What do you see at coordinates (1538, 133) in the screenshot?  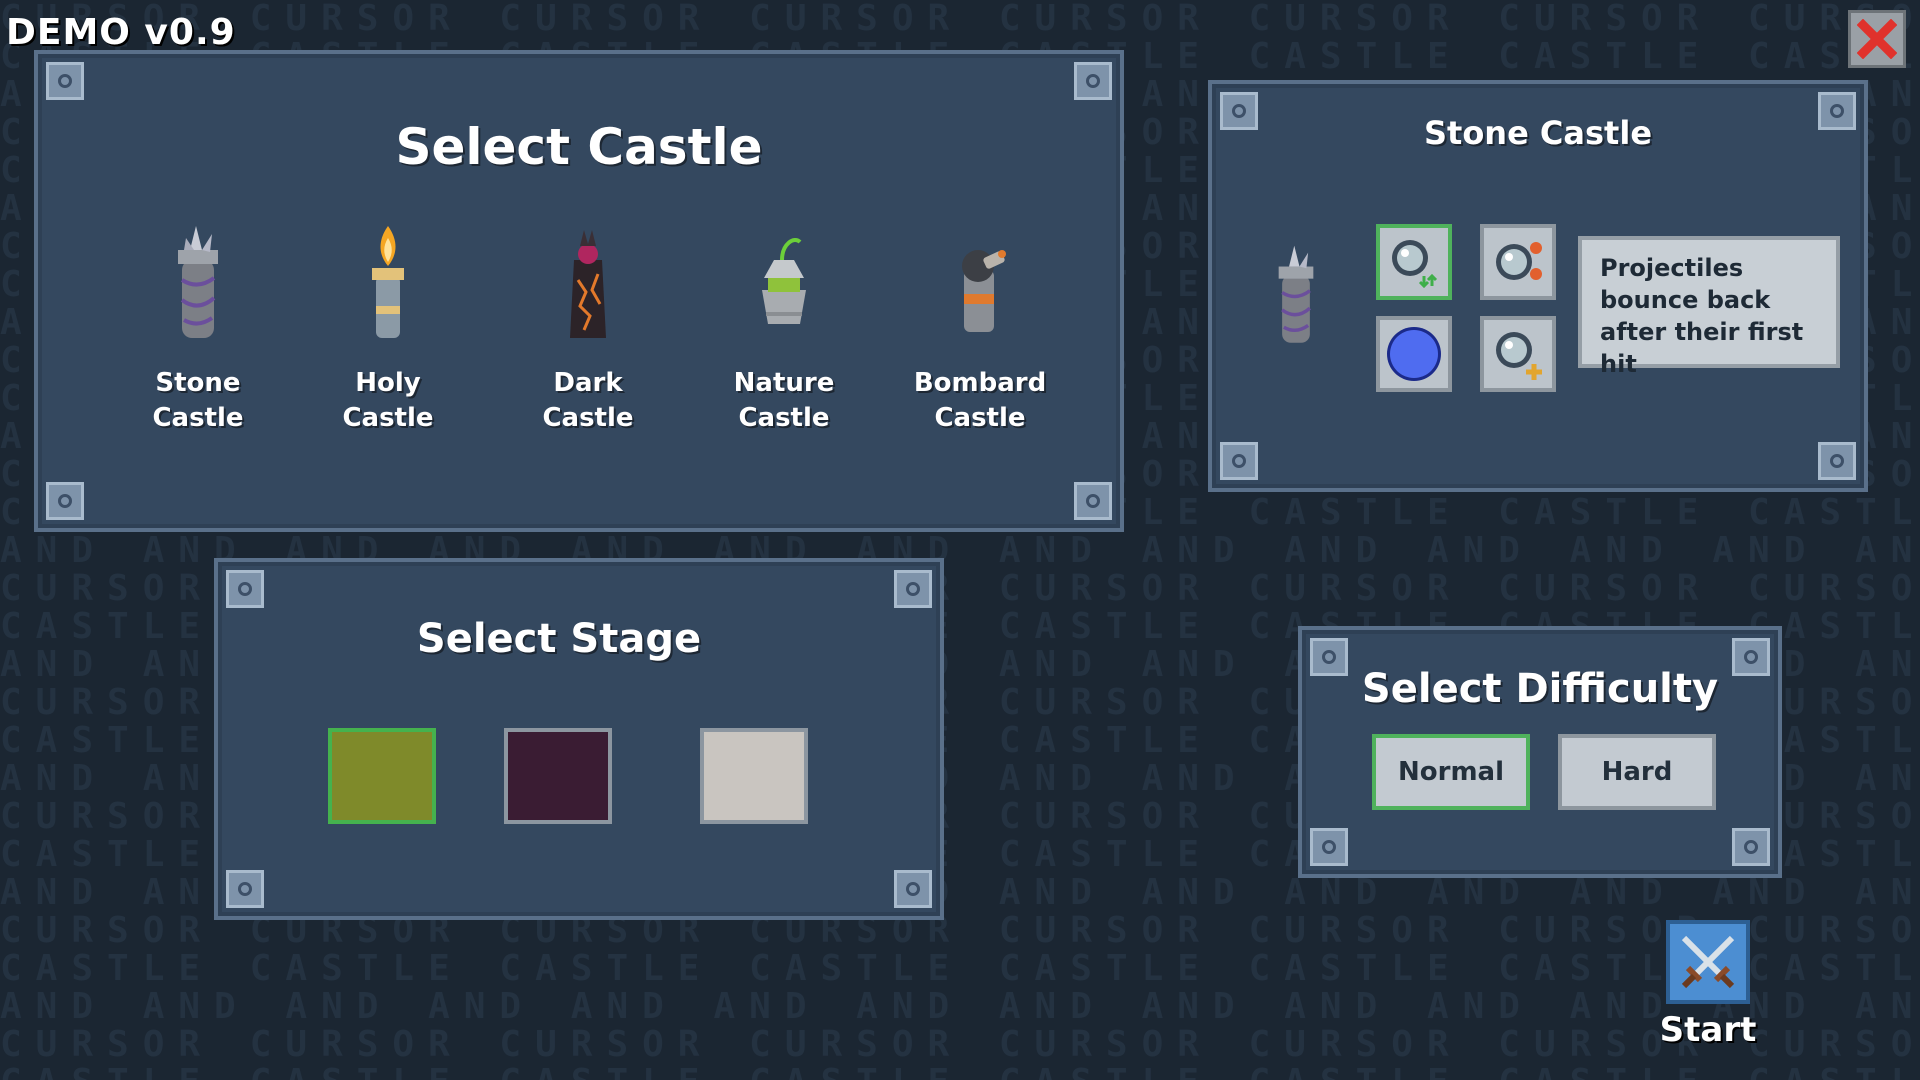 I see `castle-details-title: Stone Castle` at bounding box center [1538, 133].